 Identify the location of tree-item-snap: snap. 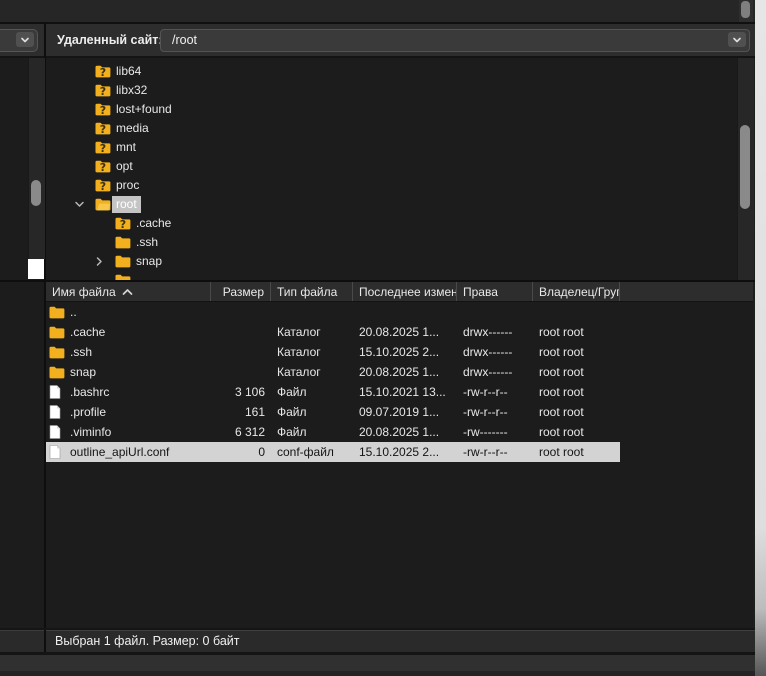
(399, 261).